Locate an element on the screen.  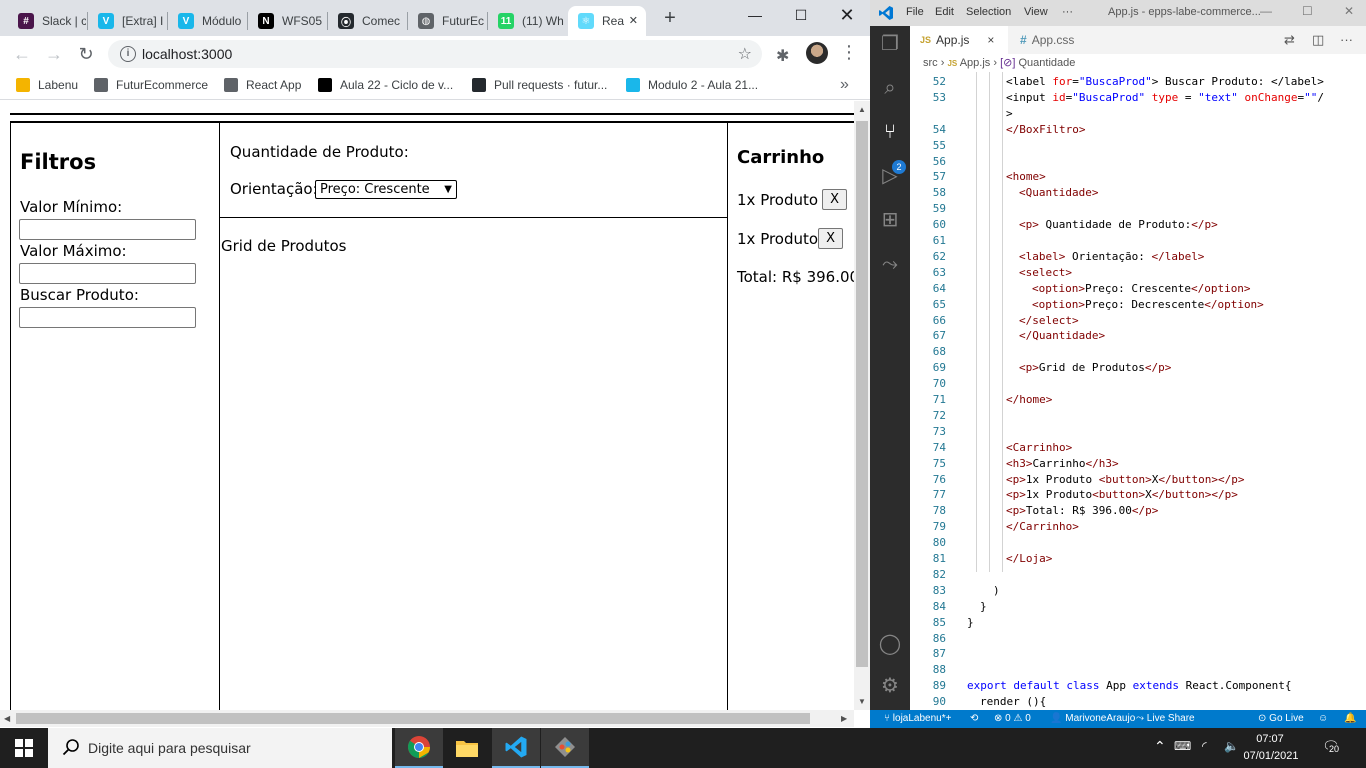
browser-tab: N WFS05 is located at coordinates (287, 21).